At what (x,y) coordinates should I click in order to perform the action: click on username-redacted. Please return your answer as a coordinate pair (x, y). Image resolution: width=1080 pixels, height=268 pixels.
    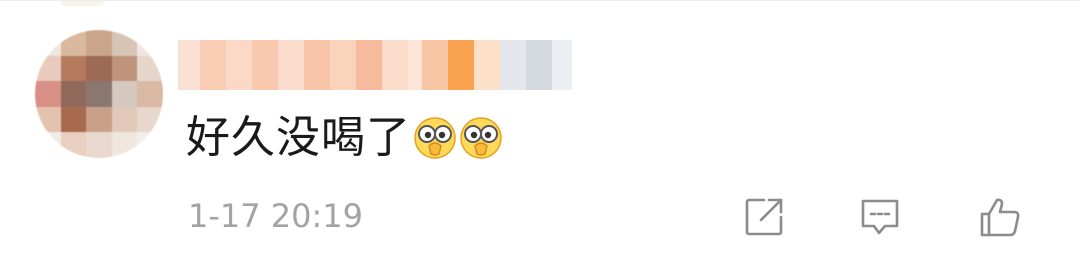
    Looking at the image, I should click on (375, 65).